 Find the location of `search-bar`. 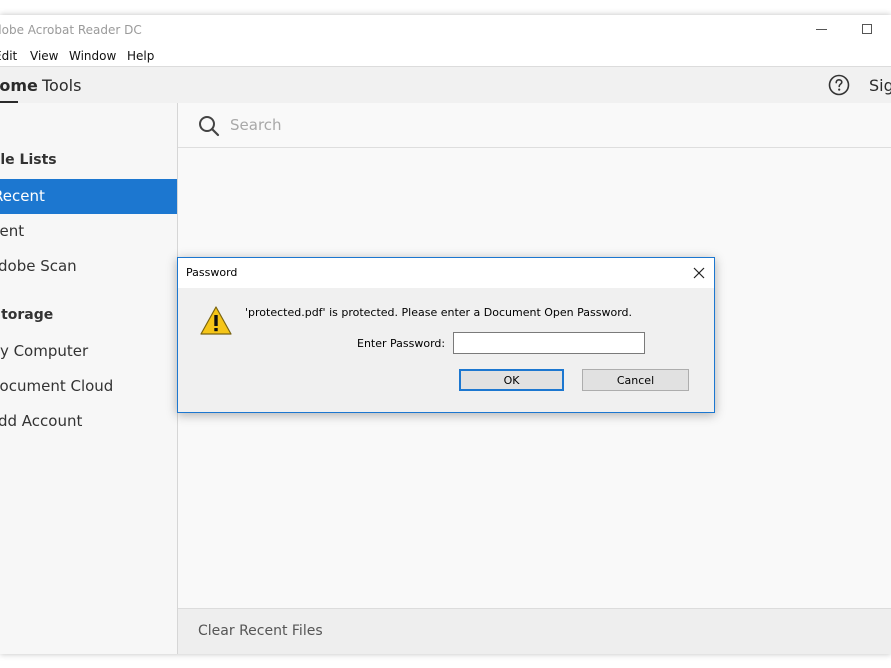

search-bar is located at coordinates (534, 125).